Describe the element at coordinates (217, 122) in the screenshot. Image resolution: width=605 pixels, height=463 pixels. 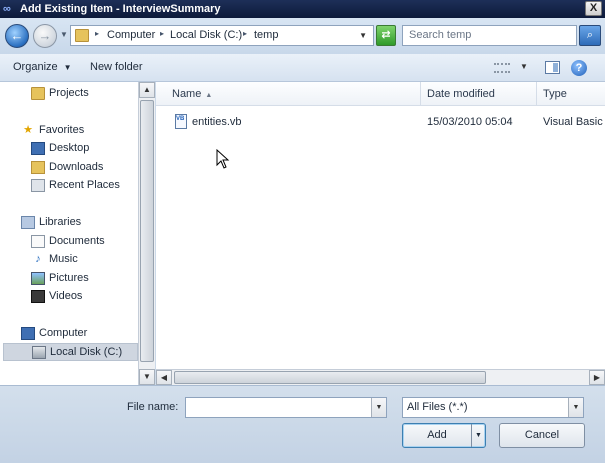
I see `file-name-cell: entities.vb` at that location.